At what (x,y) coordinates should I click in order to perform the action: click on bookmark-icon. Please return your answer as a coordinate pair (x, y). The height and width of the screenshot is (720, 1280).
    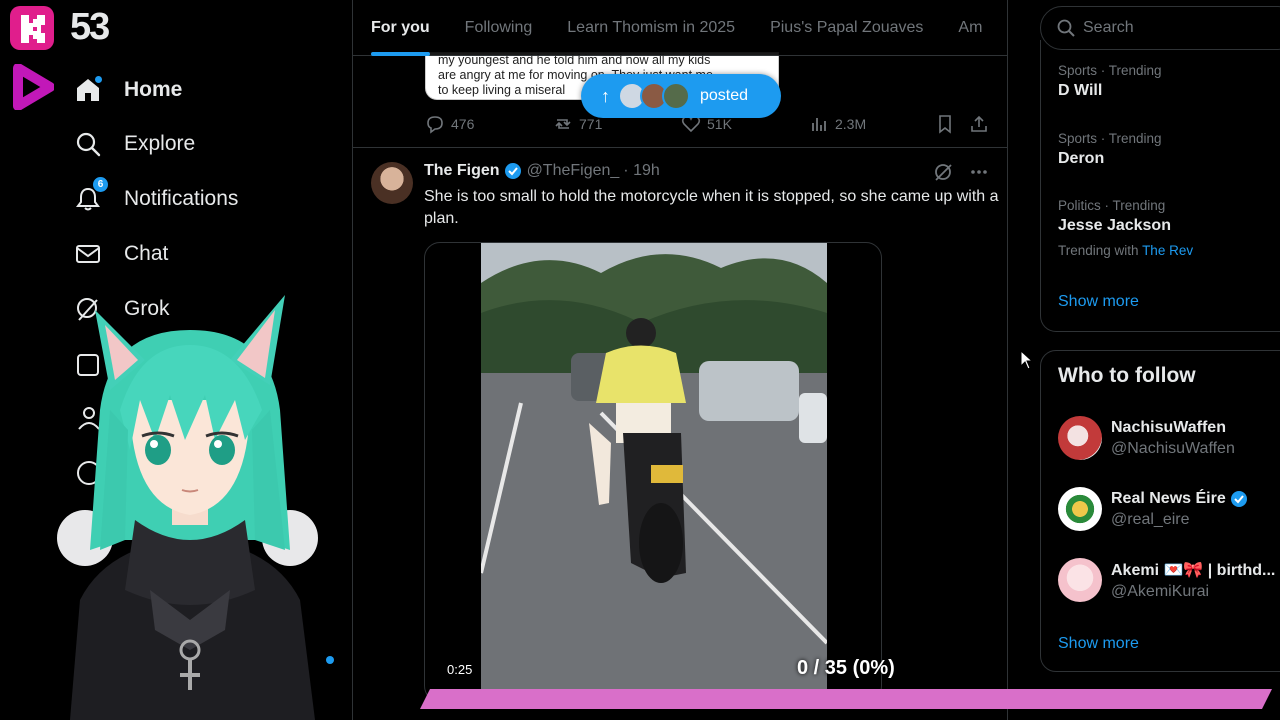
    Looking at the image, I should click on (945, 124).